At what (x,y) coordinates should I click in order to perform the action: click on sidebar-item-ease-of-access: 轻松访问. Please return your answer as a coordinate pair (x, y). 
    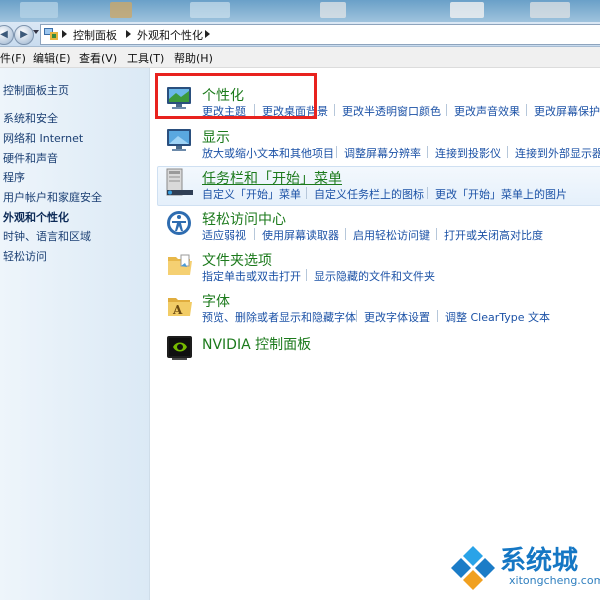
    Looking at the image, I should click on (25, 256).